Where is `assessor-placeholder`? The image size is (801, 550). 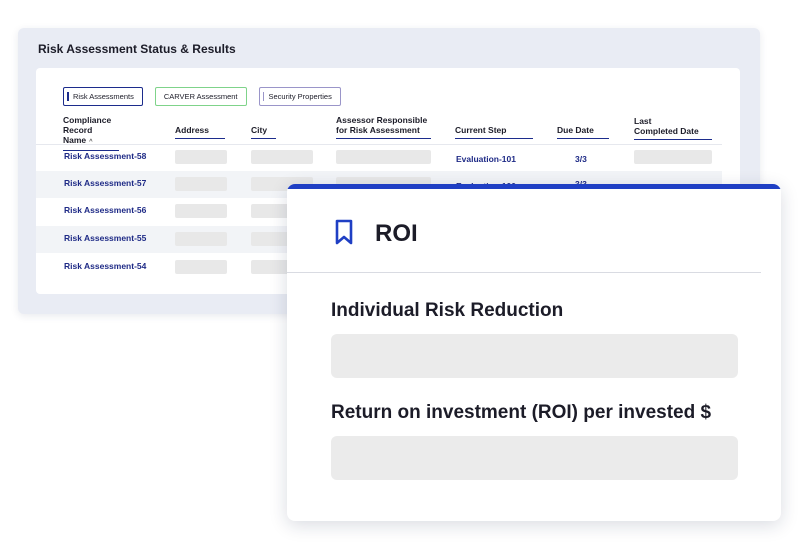 assessor-placeholder is located at coordinates (383, 157).